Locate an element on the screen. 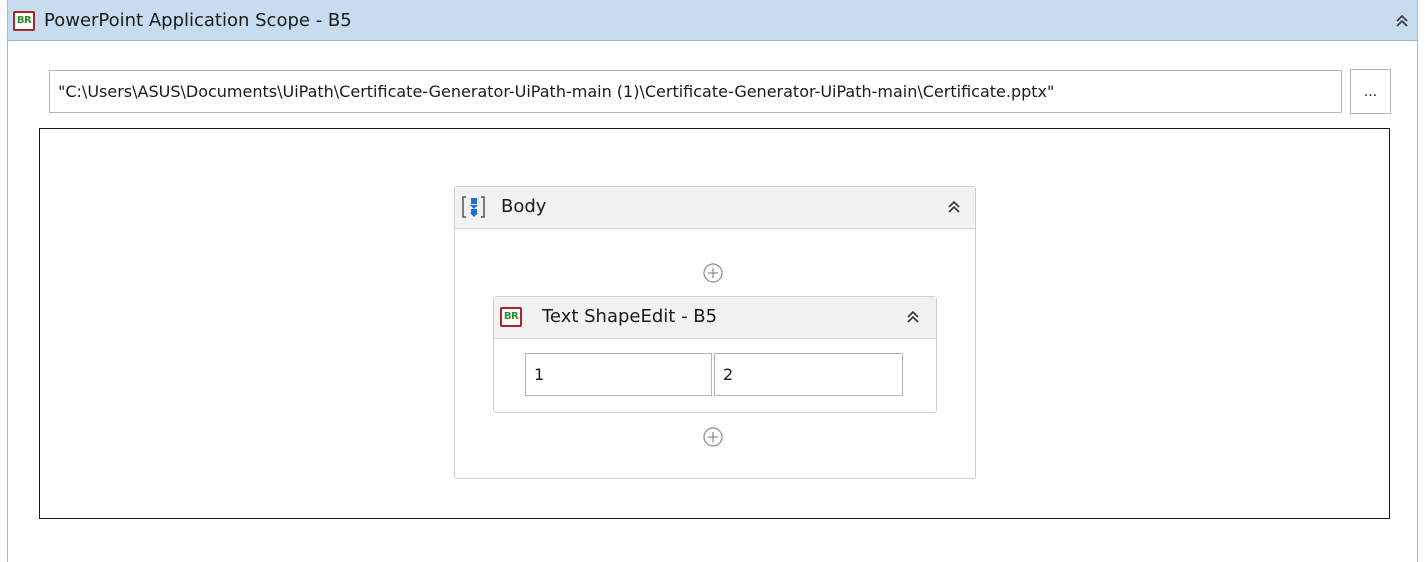  add-activity-top-button is located at coordinates (713, 273).